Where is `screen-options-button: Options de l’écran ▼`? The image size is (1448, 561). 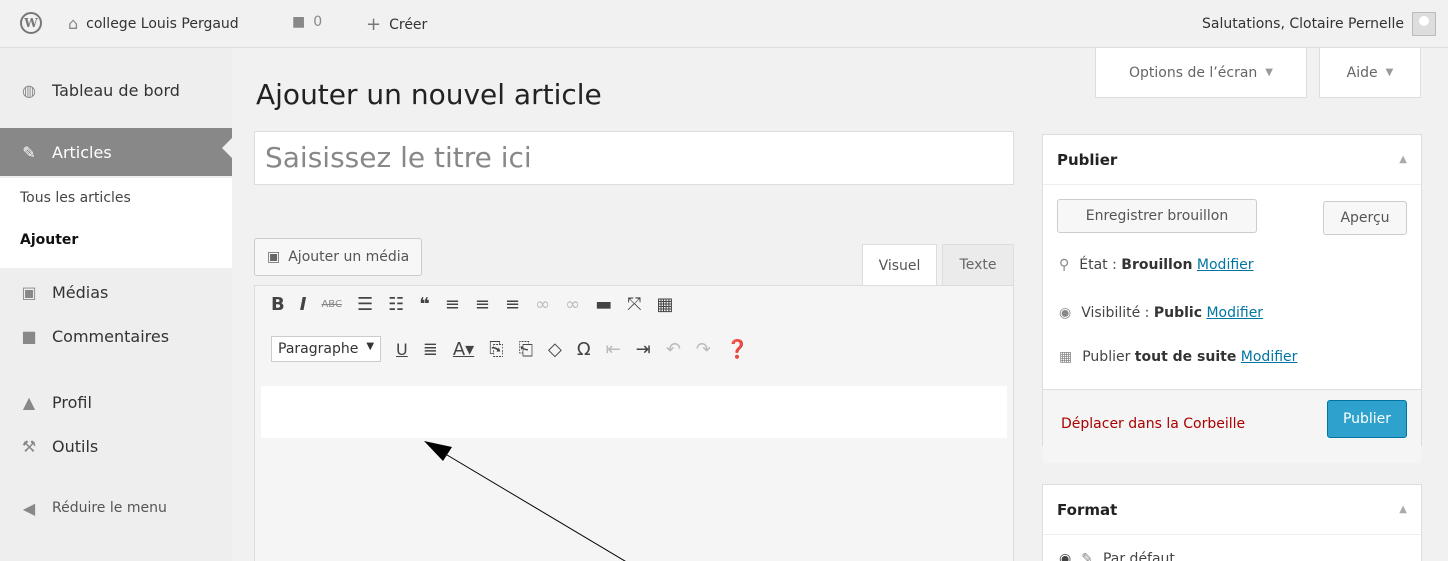 screen-options-button: Options de l’écran ▼ is located at coordinates (1201, 73).